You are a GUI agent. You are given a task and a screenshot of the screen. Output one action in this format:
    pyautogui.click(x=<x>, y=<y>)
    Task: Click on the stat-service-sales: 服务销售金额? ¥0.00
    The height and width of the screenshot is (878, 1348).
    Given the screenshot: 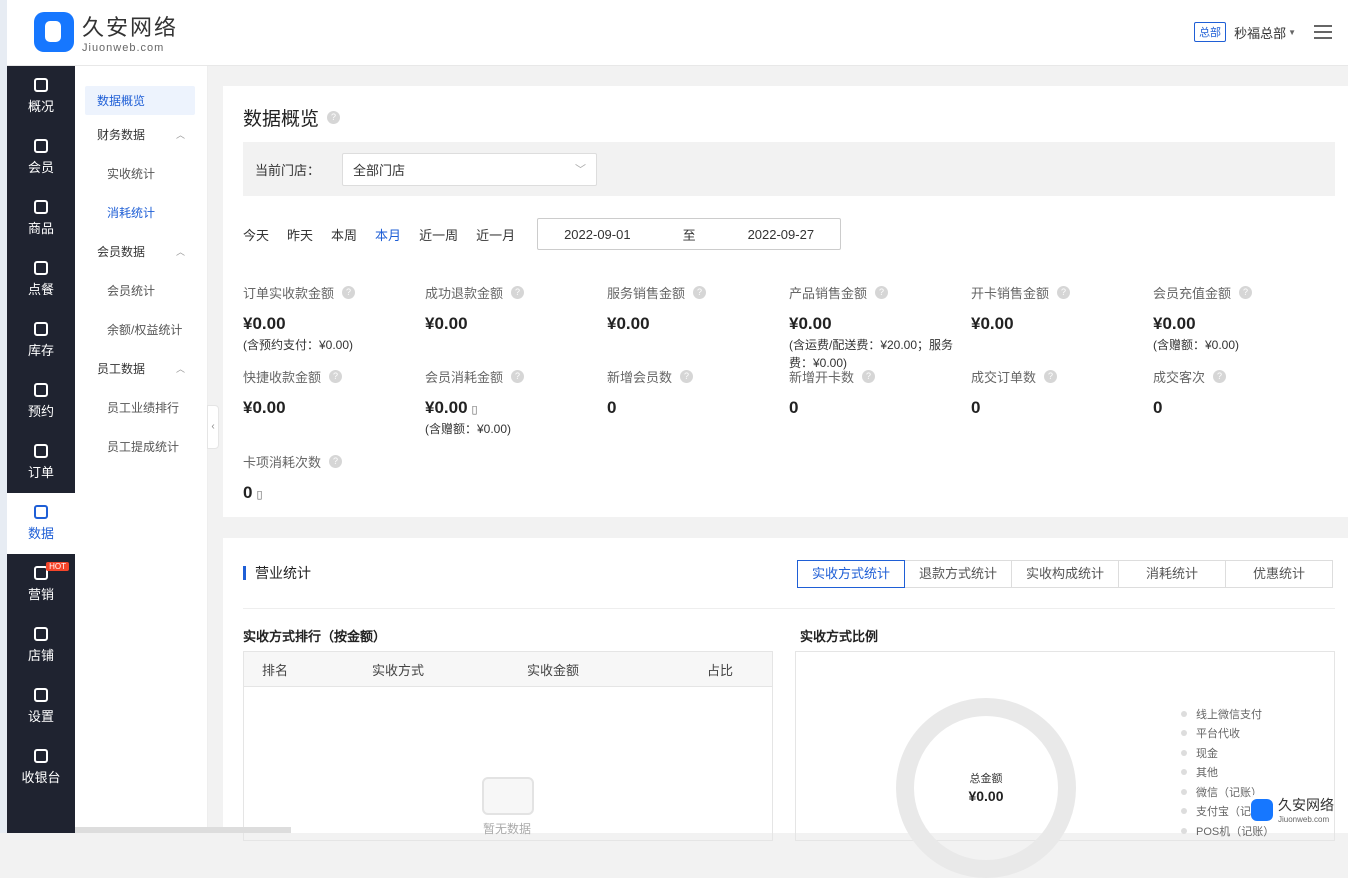 What is the action you would take?
    pyautogui.click(x=697, y=308)
    